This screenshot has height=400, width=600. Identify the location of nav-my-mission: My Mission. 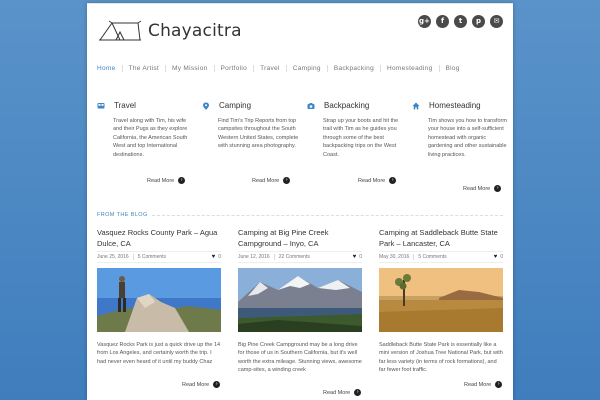
(190, 68).